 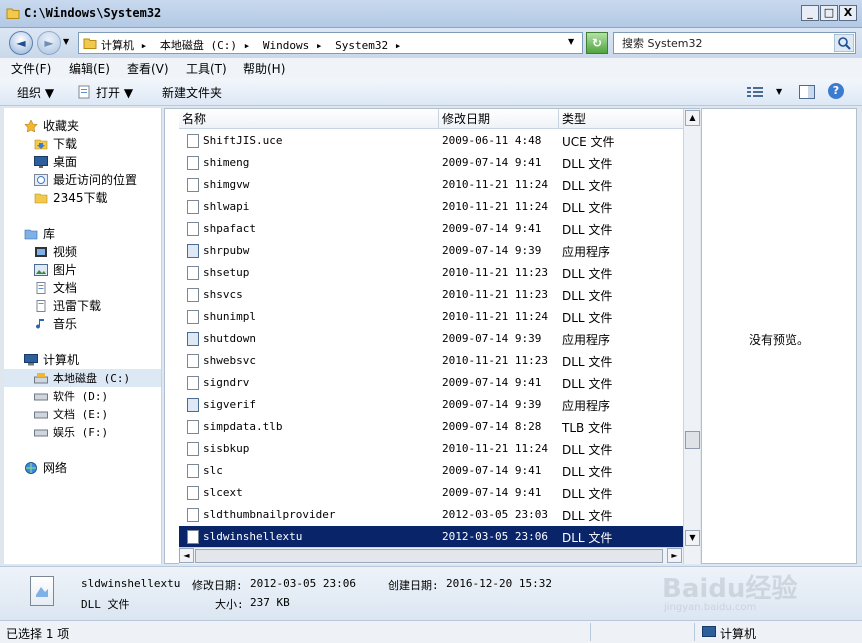 What do you see at coordinates (431, 251) in the screenshot?
I see `table-row: shrpubw 2009-07-14 9:39 应用程序` at bounding box center [431, 251].